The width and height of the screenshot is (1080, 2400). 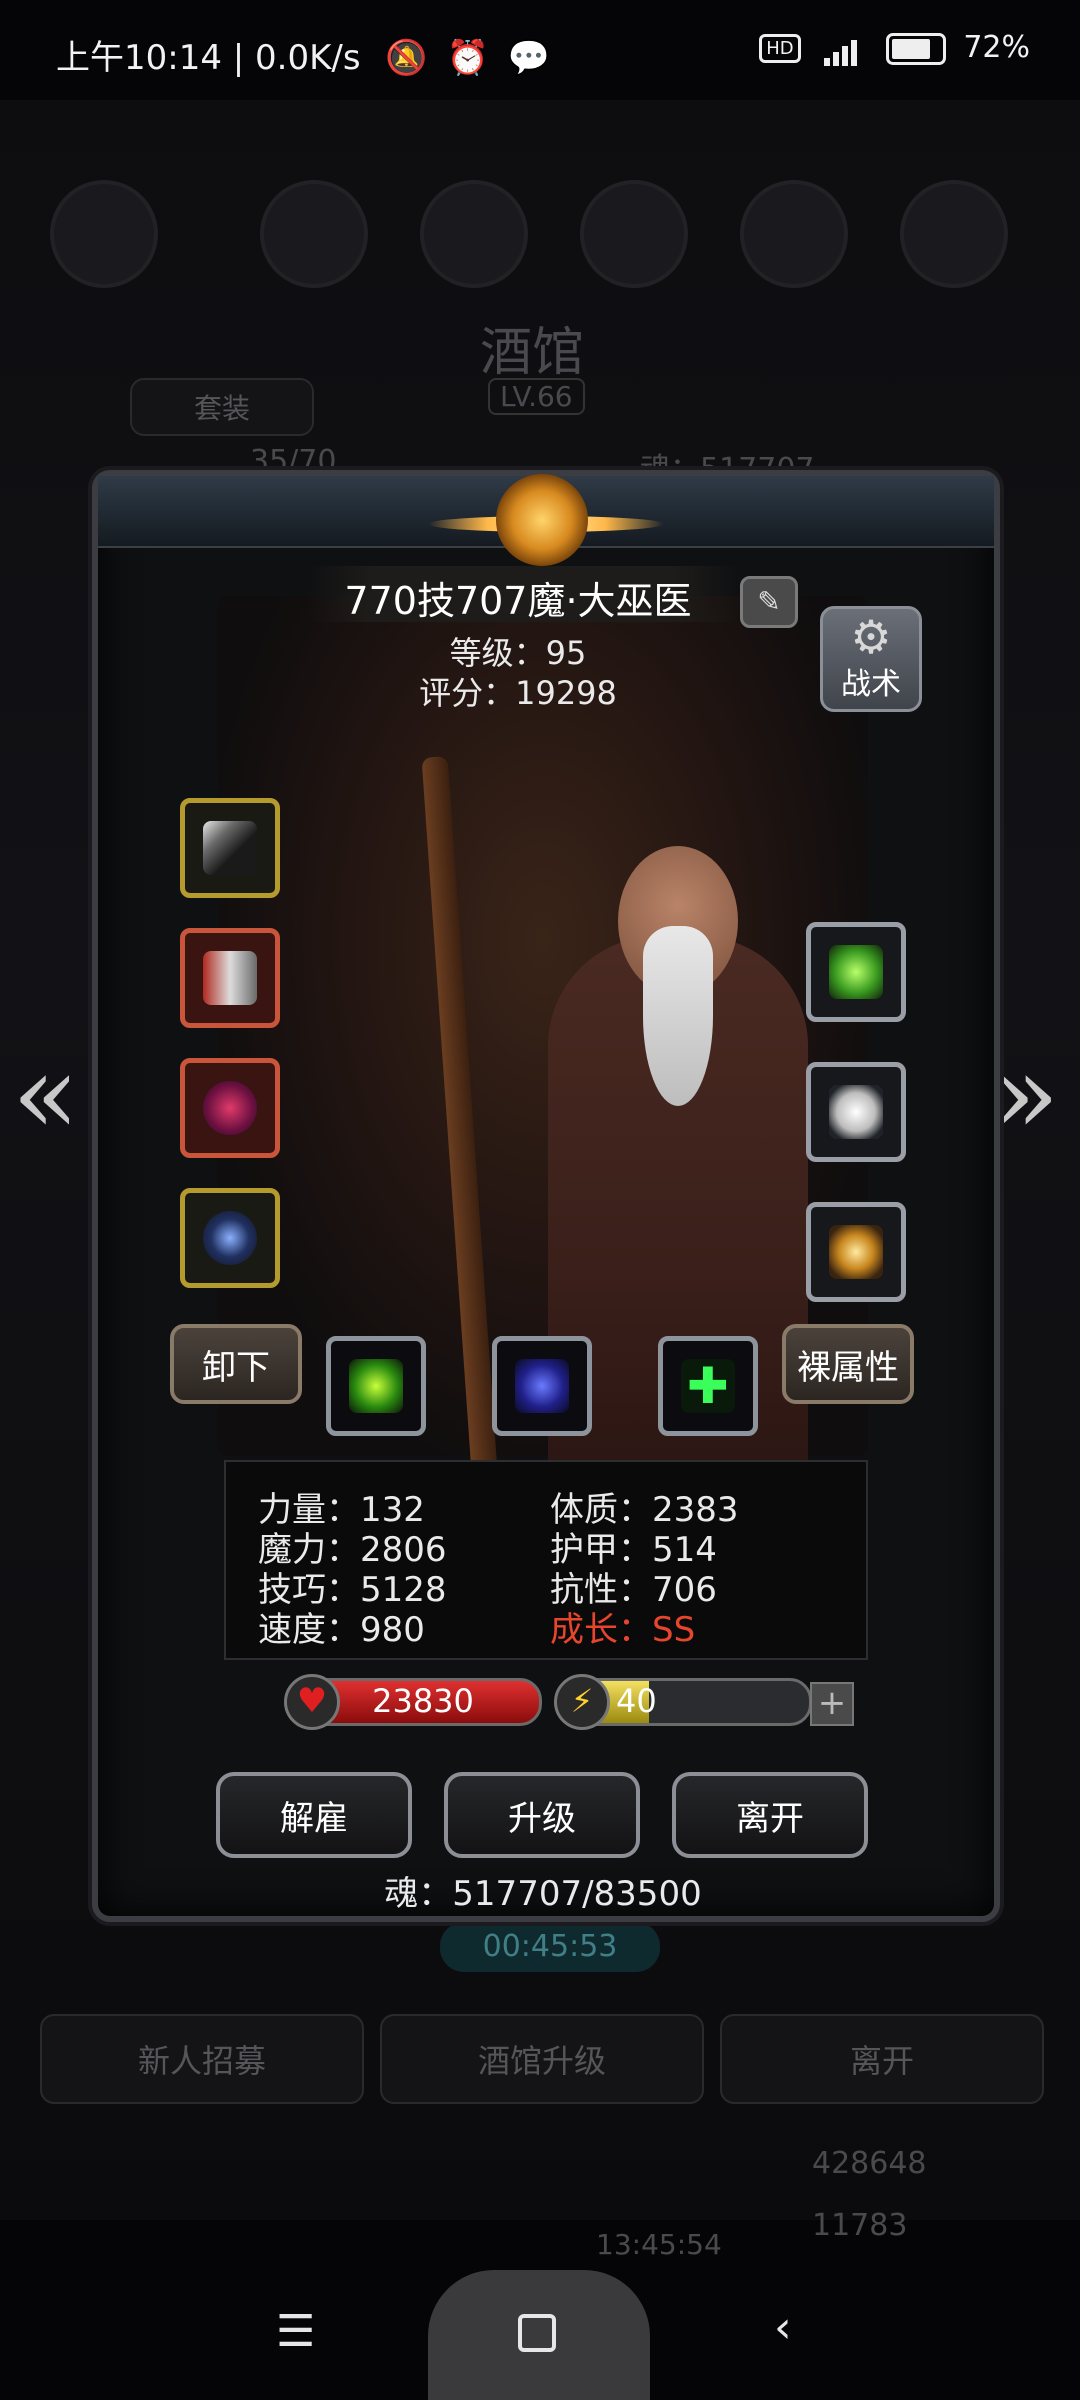 I want to click on skill-slot-3: ✚, so click(x=708, y=1386).